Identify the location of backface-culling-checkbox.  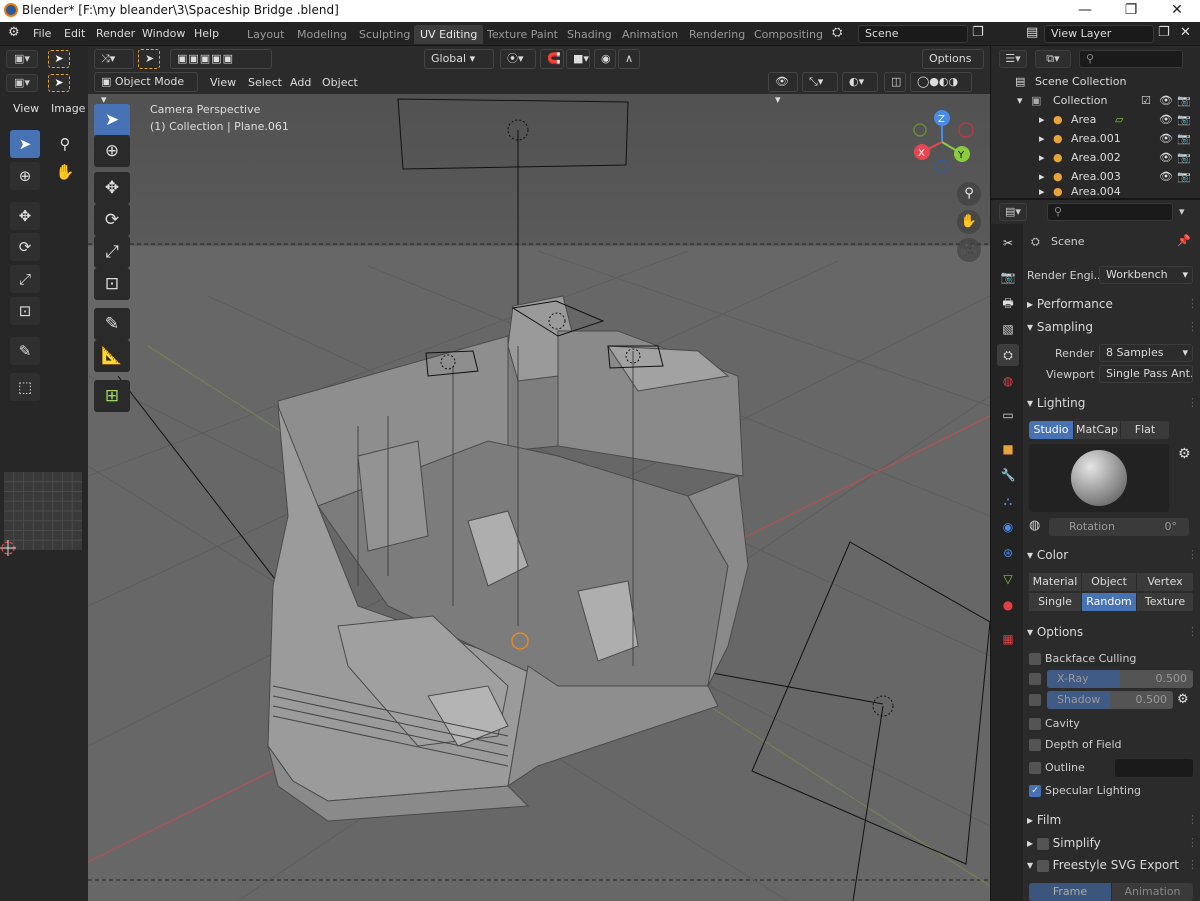
(1035, 659).